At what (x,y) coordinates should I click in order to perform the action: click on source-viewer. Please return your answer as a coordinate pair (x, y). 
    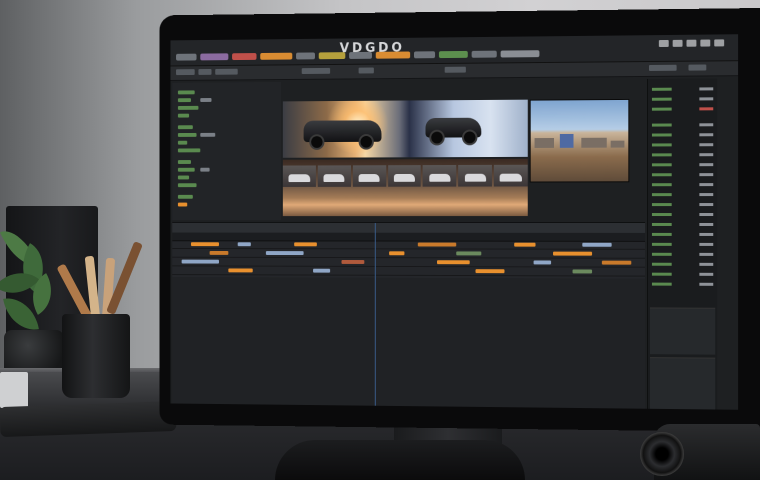
    Looking at the image, I should click on (405, 128).